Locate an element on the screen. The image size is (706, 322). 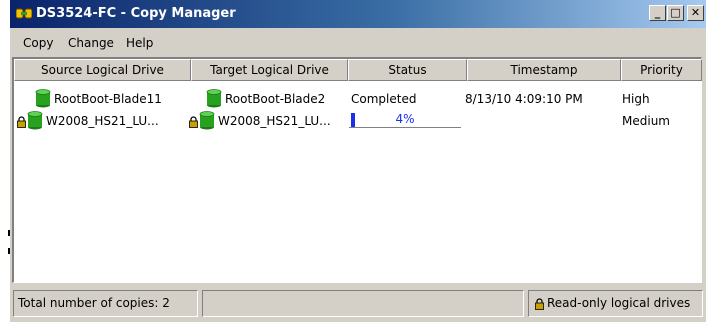
column-header-source: Source Logical Drive is located at coordinates (102, 70).